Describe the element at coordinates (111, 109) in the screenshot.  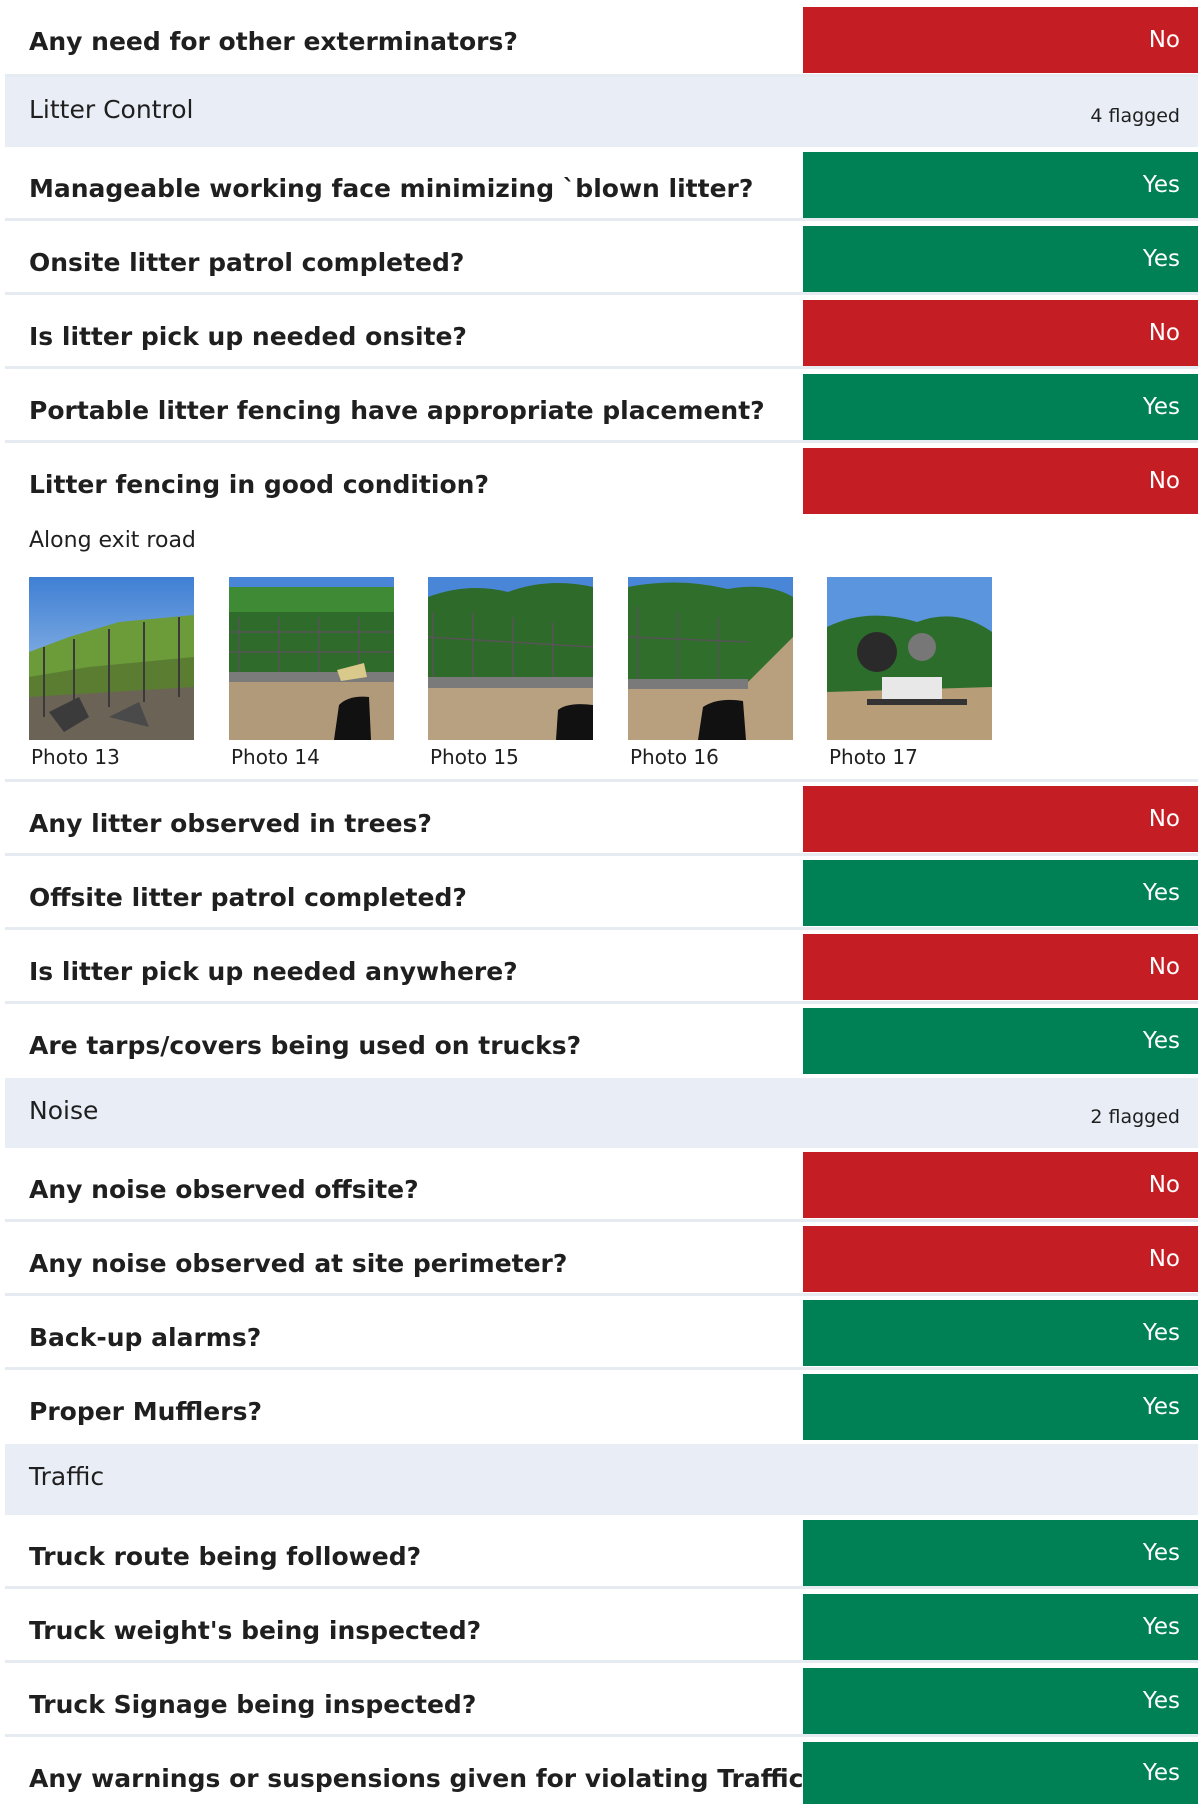
I see `section-title: Litter Control` at that location.